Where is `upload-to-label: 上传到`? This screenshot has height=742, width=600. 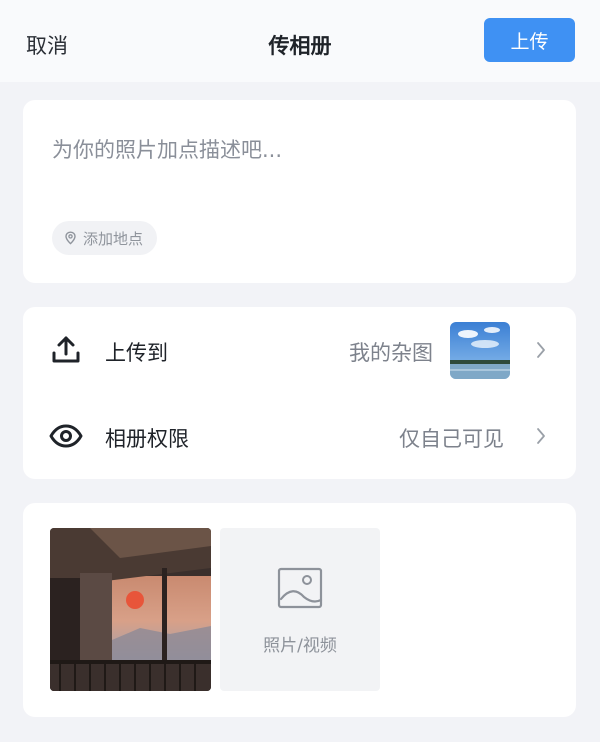
upload-to-label: 上传到 is located at coordinates (136, 353).